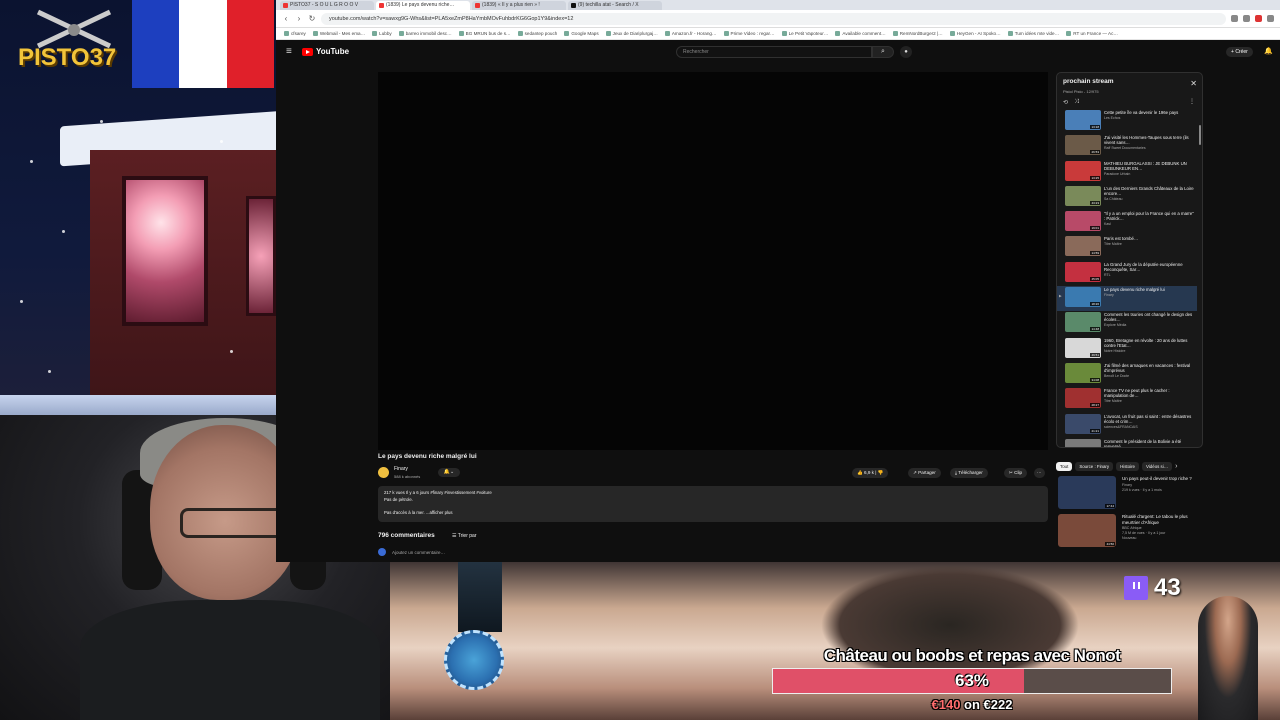 Image resolution: width=1280 pixels, height=720 pixels. What do you see at coordinates (1039, 473) in the screenshot?
I see `more-actions-icon: ⋯` at bounding box center [1039, 473].